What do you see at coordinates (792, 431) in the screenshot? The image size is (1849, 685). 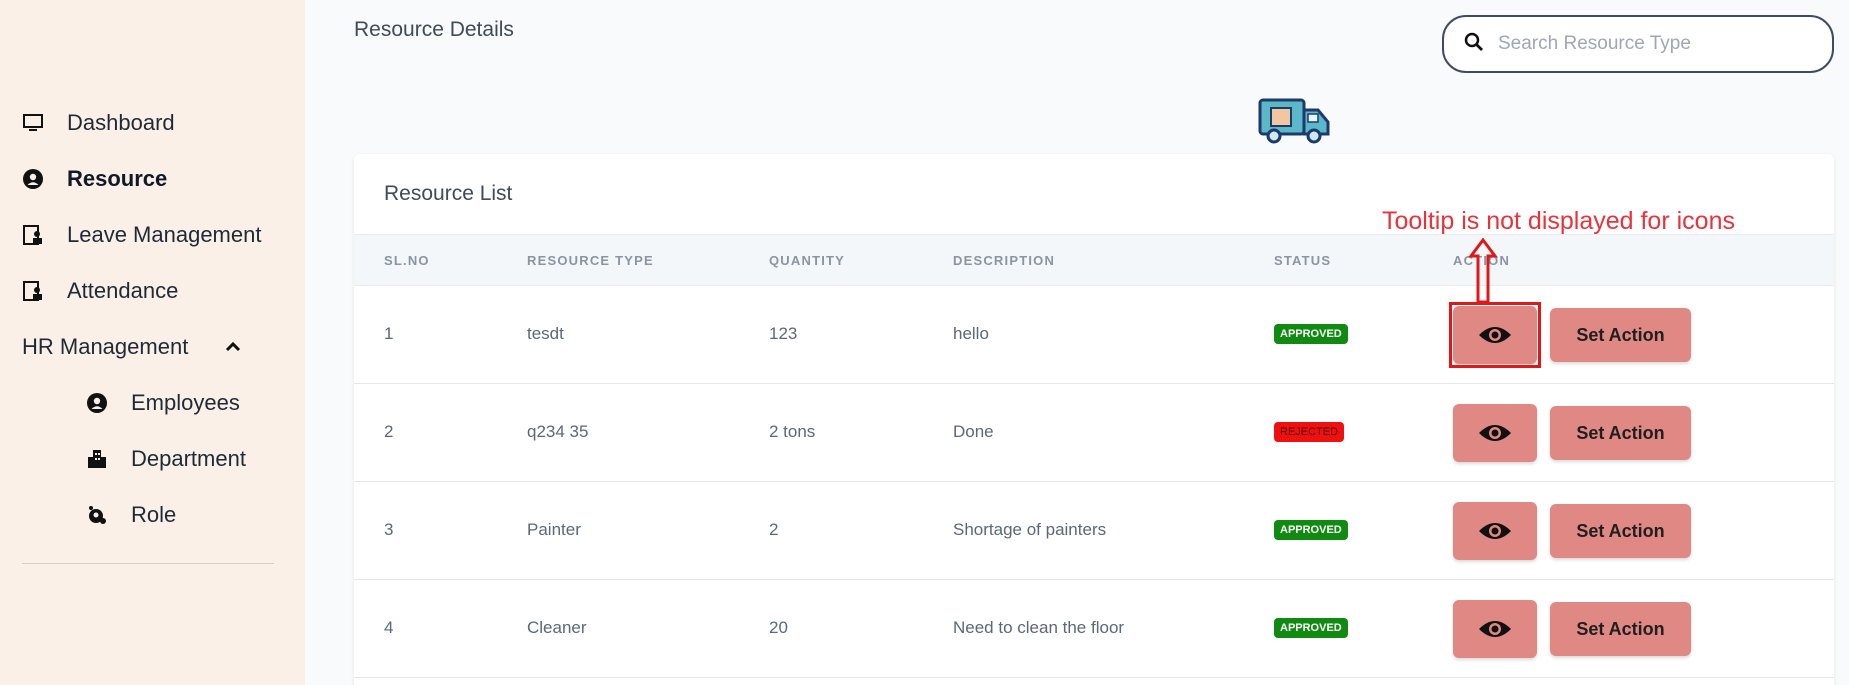 I see `cell-quantity: 2 tons` at bounding box center [792, 431].